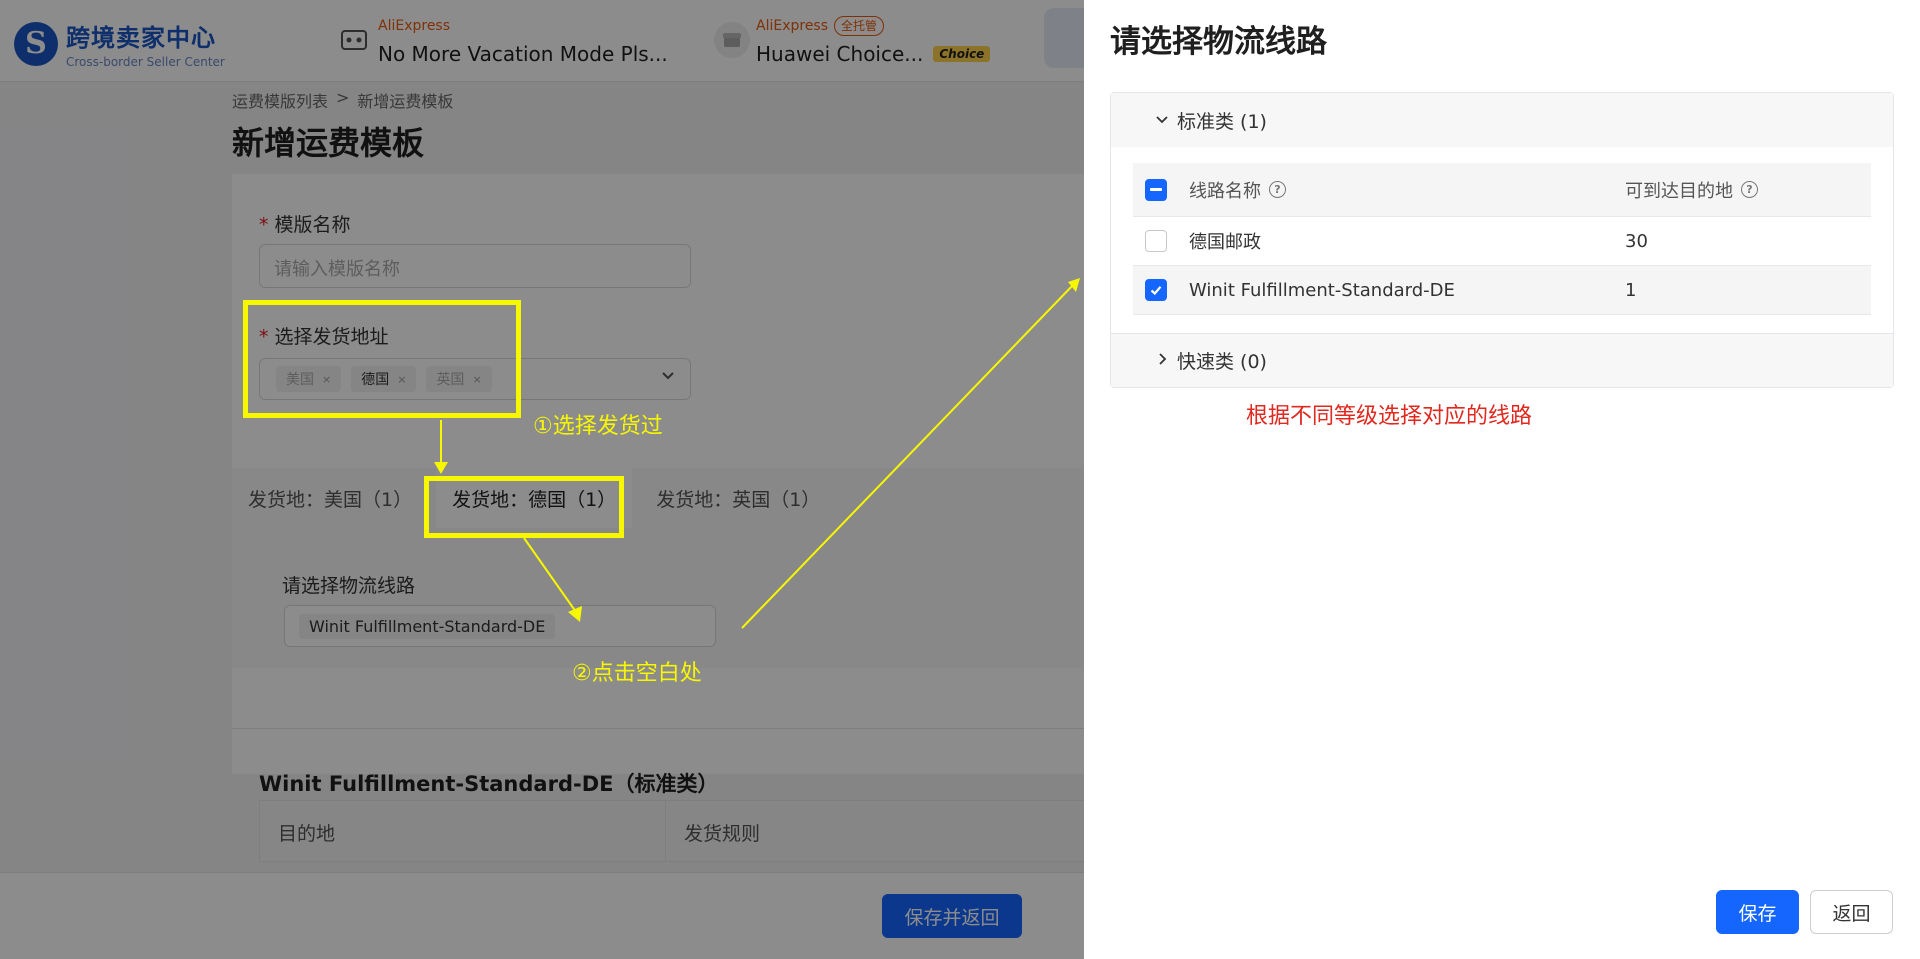 This screenshot has height=959, width=1920. I want to click on chevron-down-icon, so click(1162, 120).